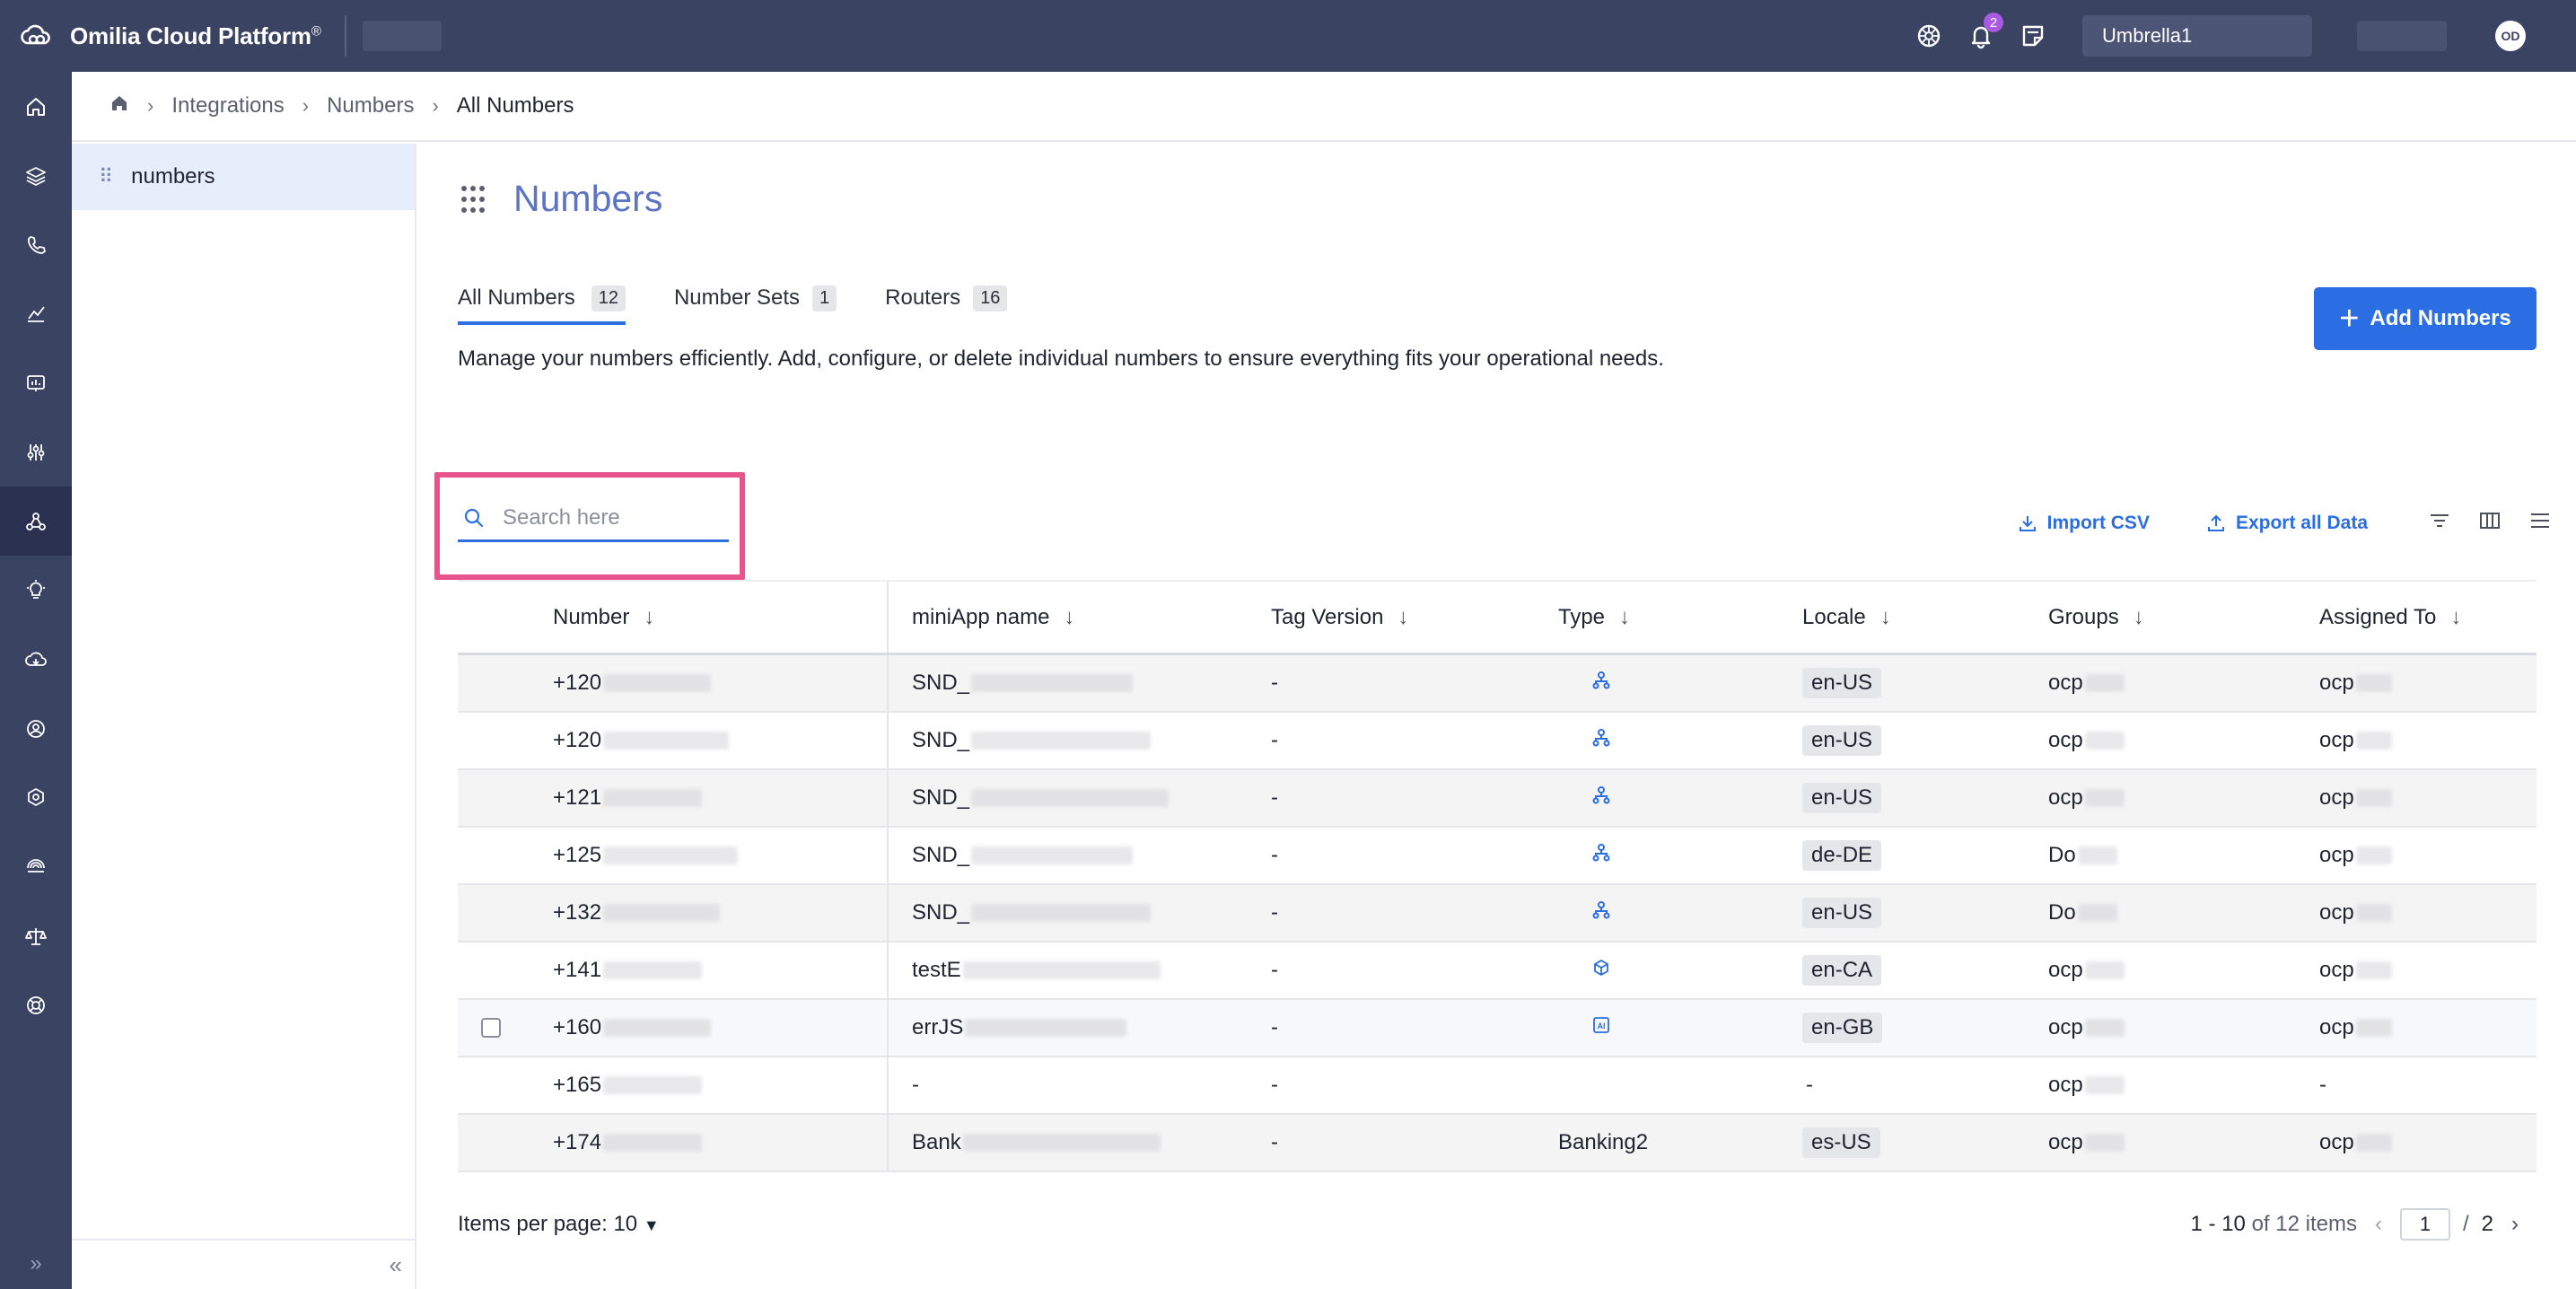 The width and height of the screenshot is (2576, 1289). Describe the element at coordinates (1841, 1142) in the screenshot. I see `locale-chip: es-US` at that location.